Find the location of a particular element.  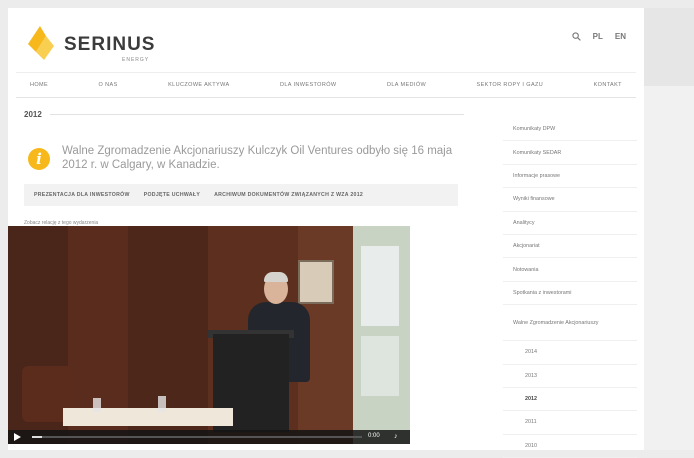

video-controls: 0:00 ♪ is located at coordinates (209, 437).